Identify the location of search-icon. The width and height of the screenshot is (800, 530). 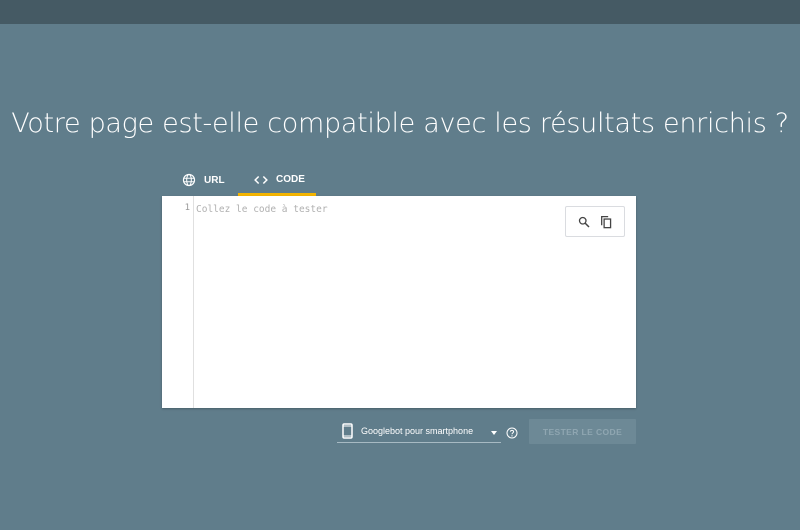
(584, 222).